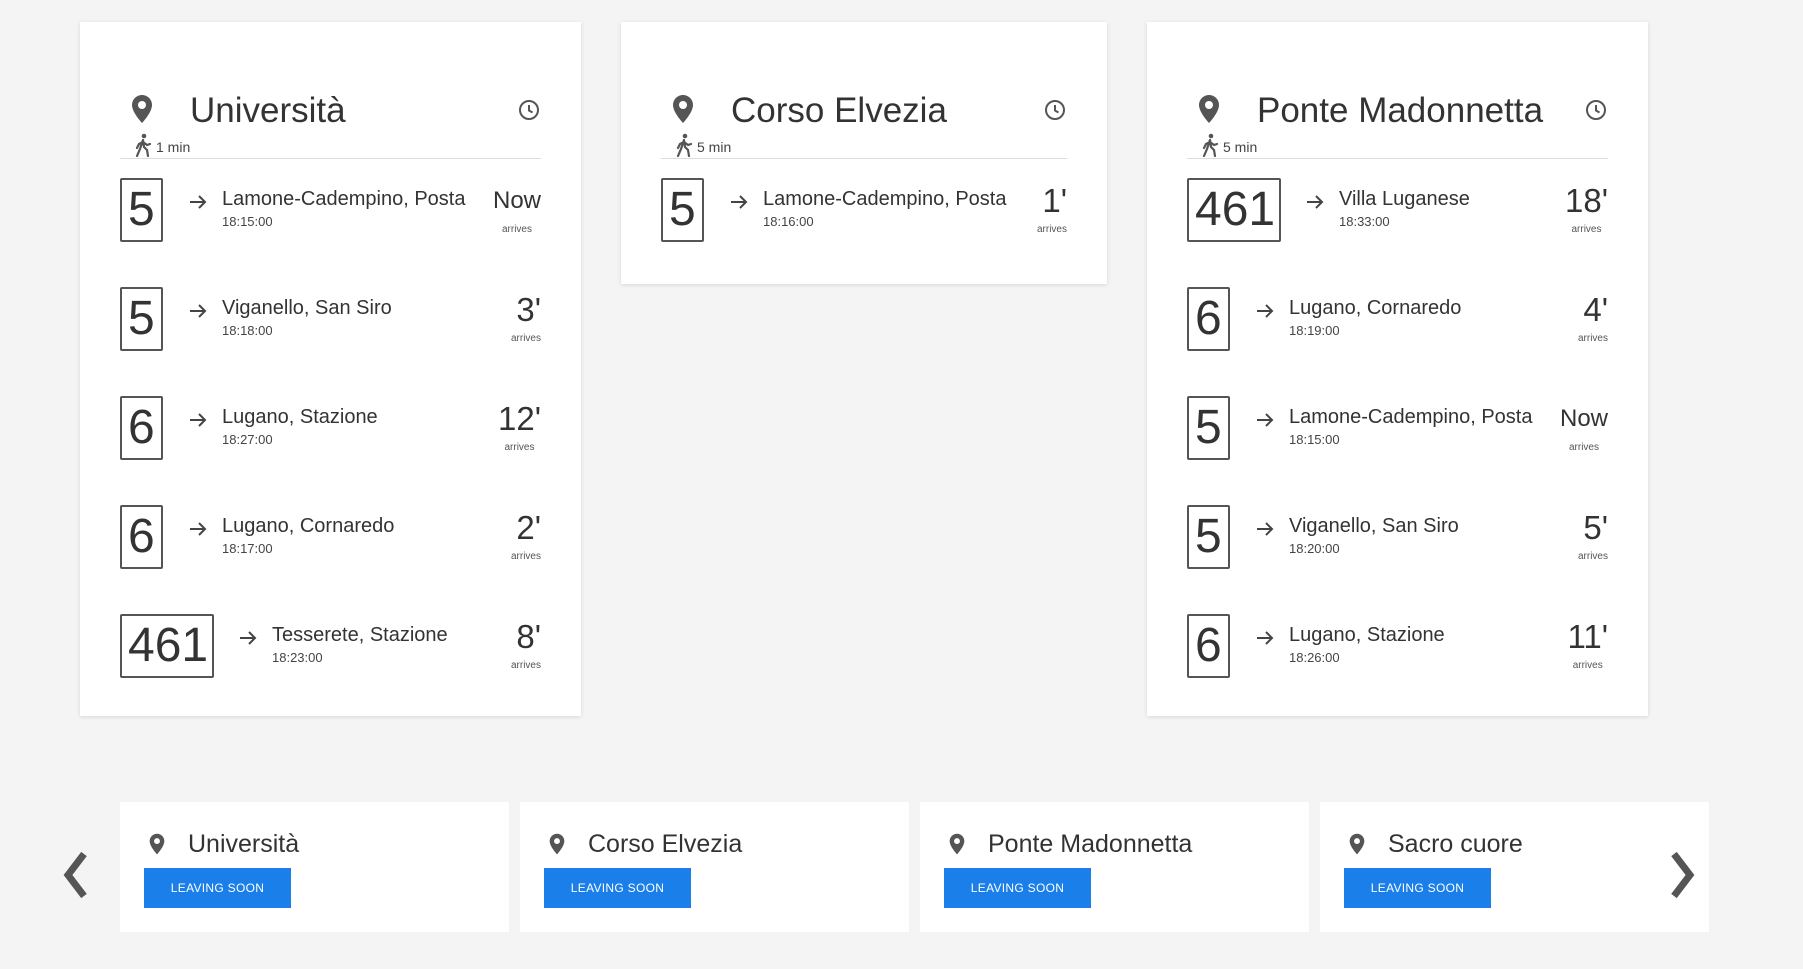 This screenshot has height=969, width=1803. I want to click on eta-value: 1', so click(1054, 200).